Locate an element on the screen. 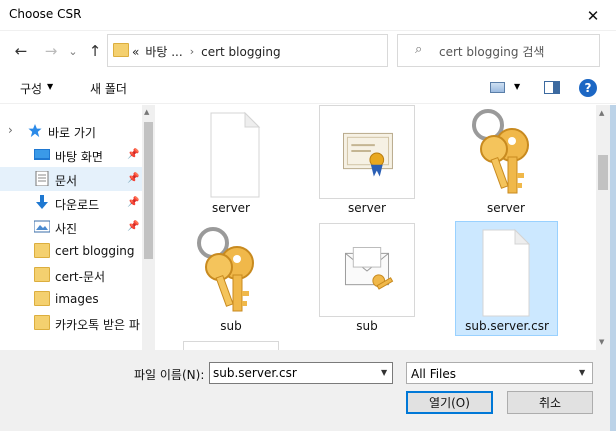 The height and width of the screenshot is (431, 616). breadcrumb-overflow: « is located at coordinates (135, 52).